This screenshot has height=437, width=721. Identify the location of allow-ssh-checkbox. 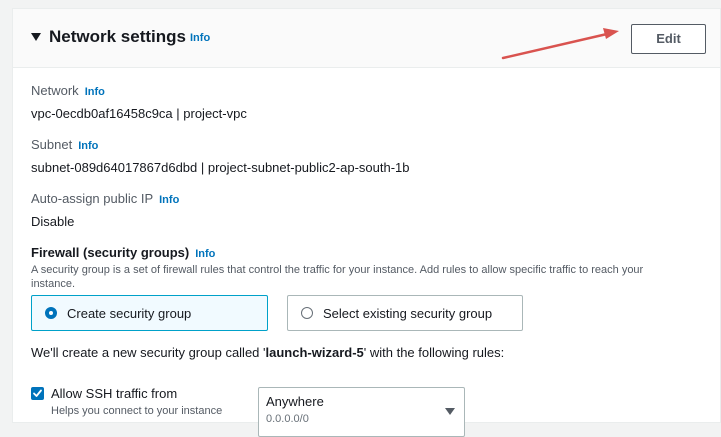
(37, 393).